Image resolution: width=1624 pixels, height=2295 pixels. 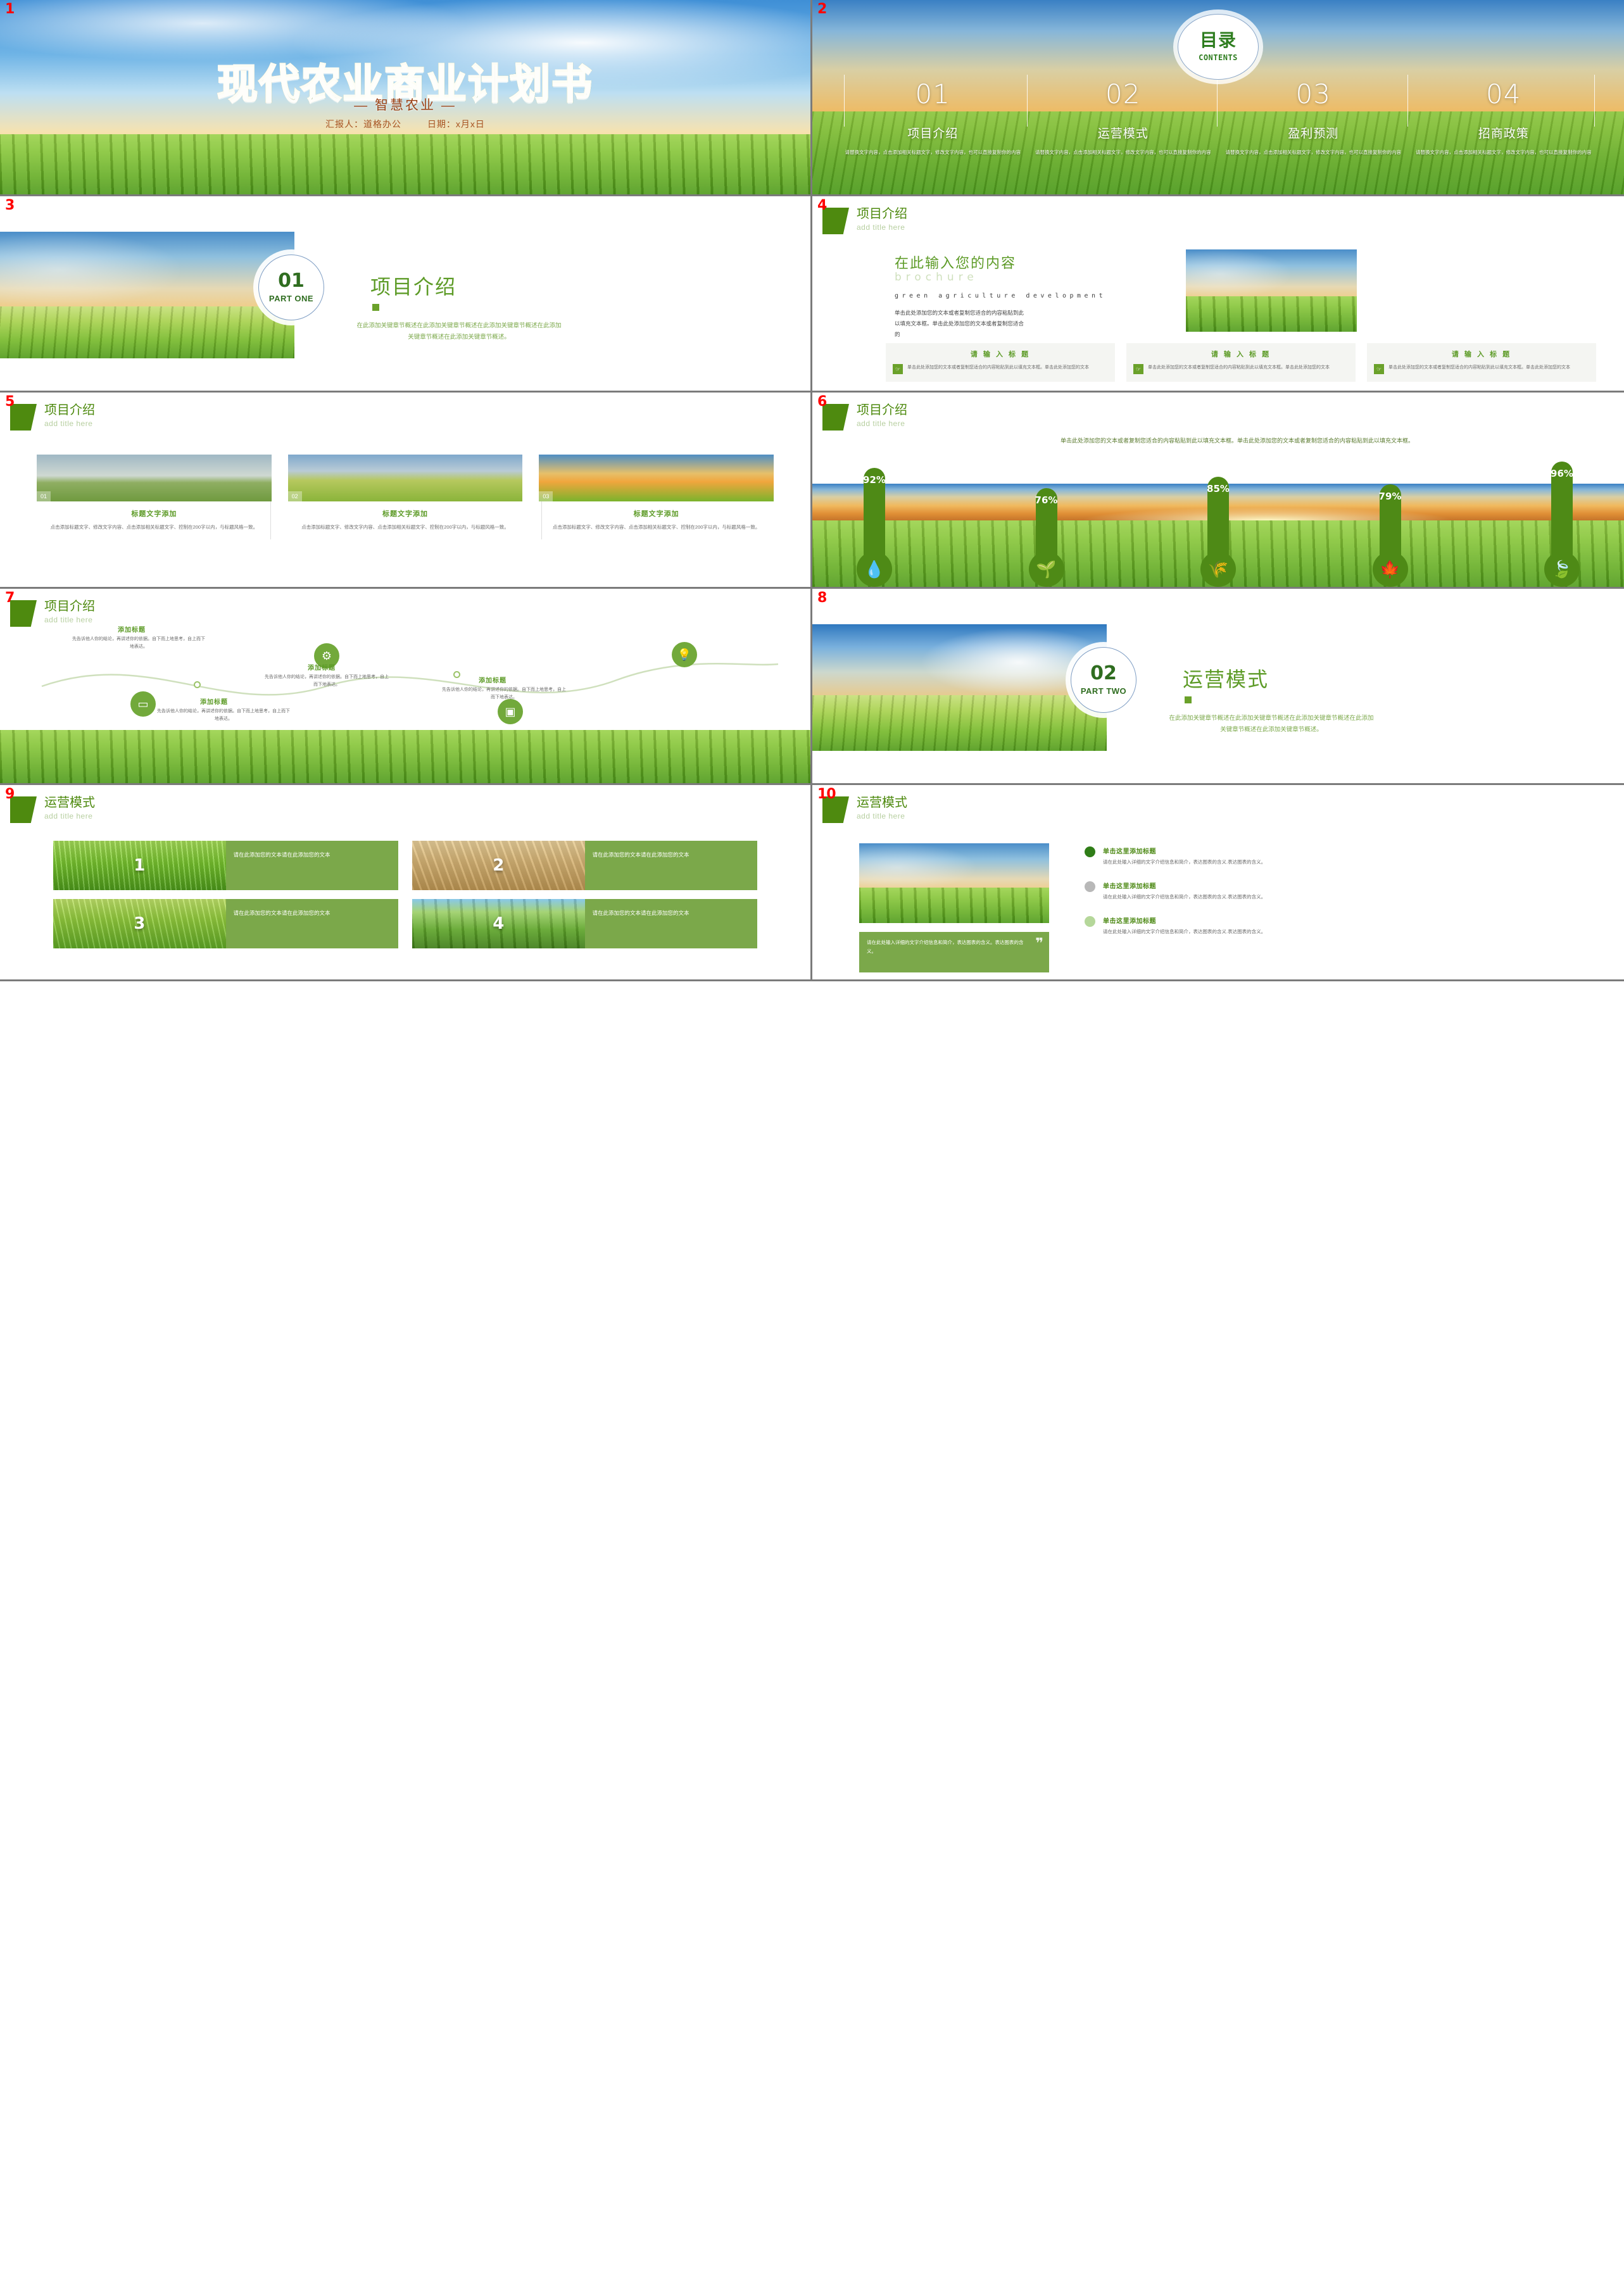 What do you see at coordinates (1226, 679) in the screenshot?
I see `section-title: 运营模式` at bounding box center [1226, 679].